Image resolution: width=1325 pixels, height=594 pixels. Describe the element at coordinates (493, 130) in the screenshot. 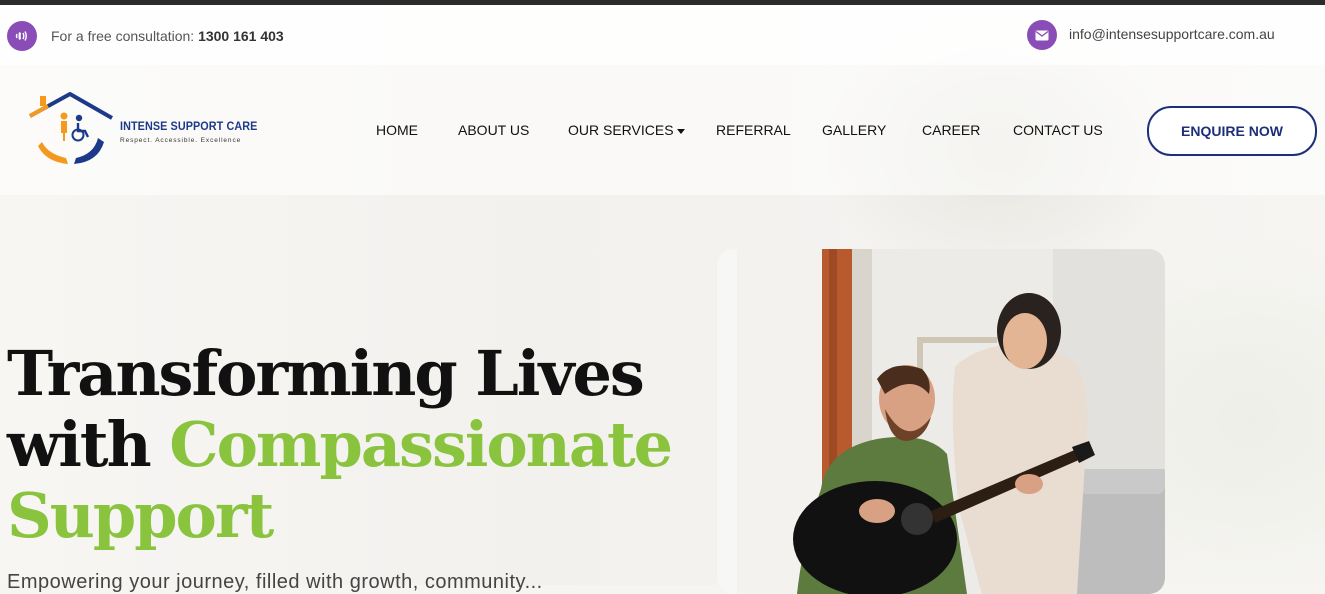

I see `nav-about-us: ABOUT US` at that location.